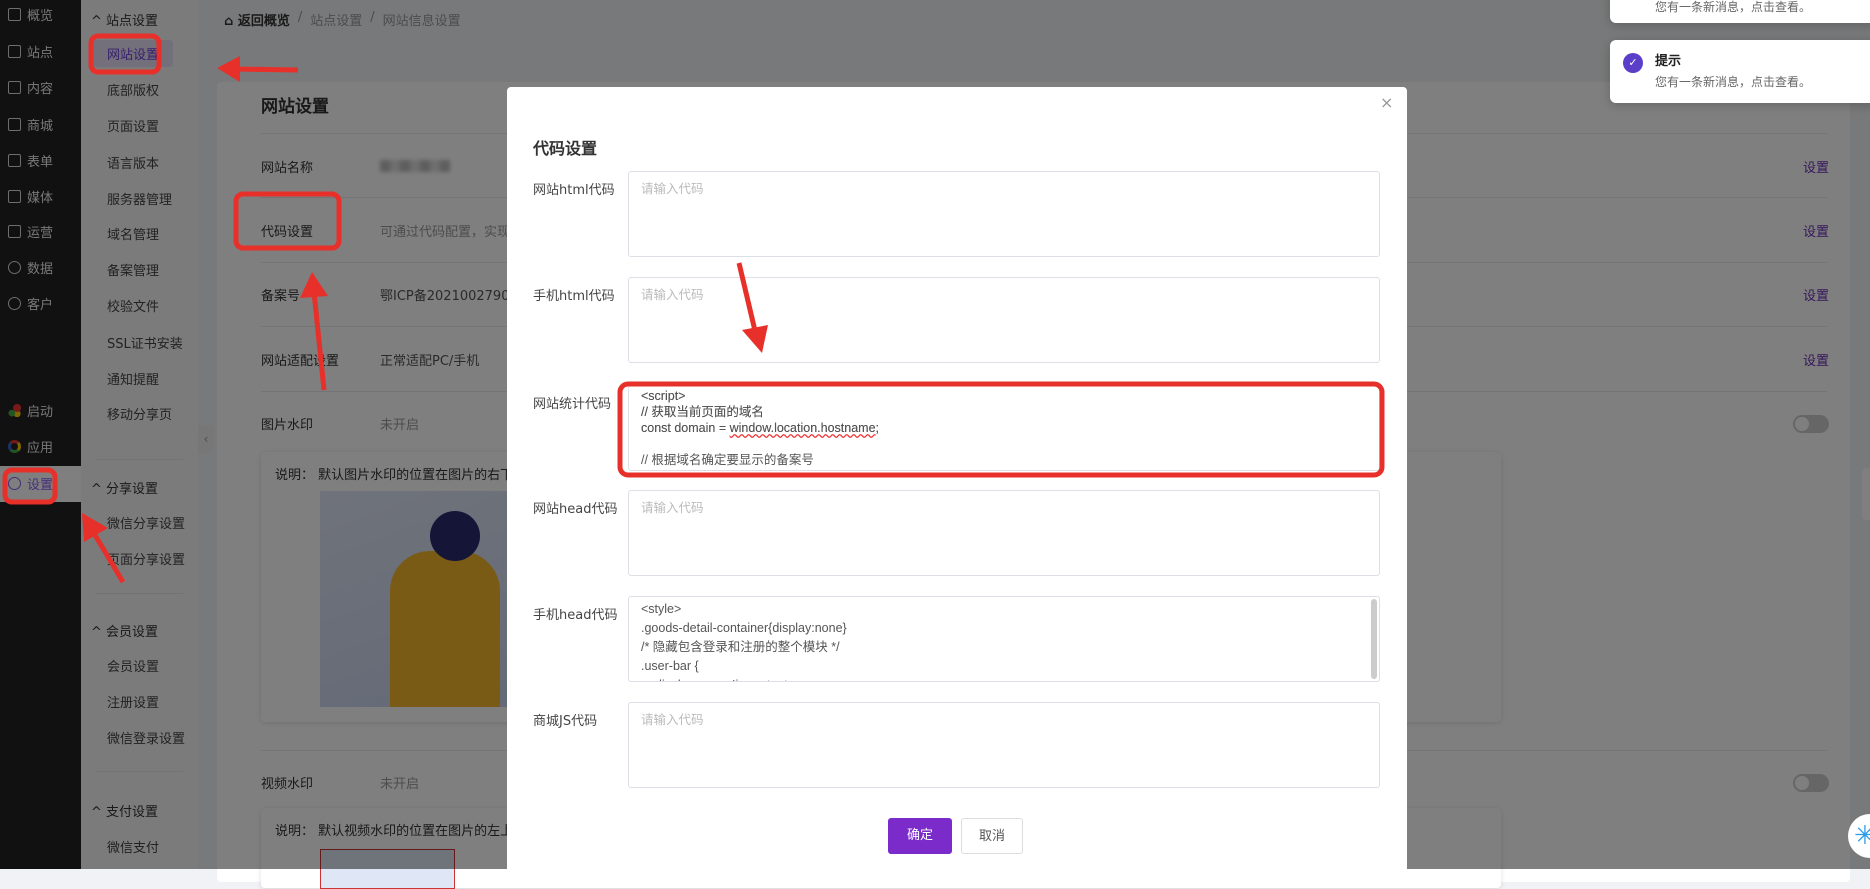 The height and width of the screenshot is (889, 1870). Describe the element at coordinates (1668, 61) in the screenshot. I see `notification-title: 提示` at that location.